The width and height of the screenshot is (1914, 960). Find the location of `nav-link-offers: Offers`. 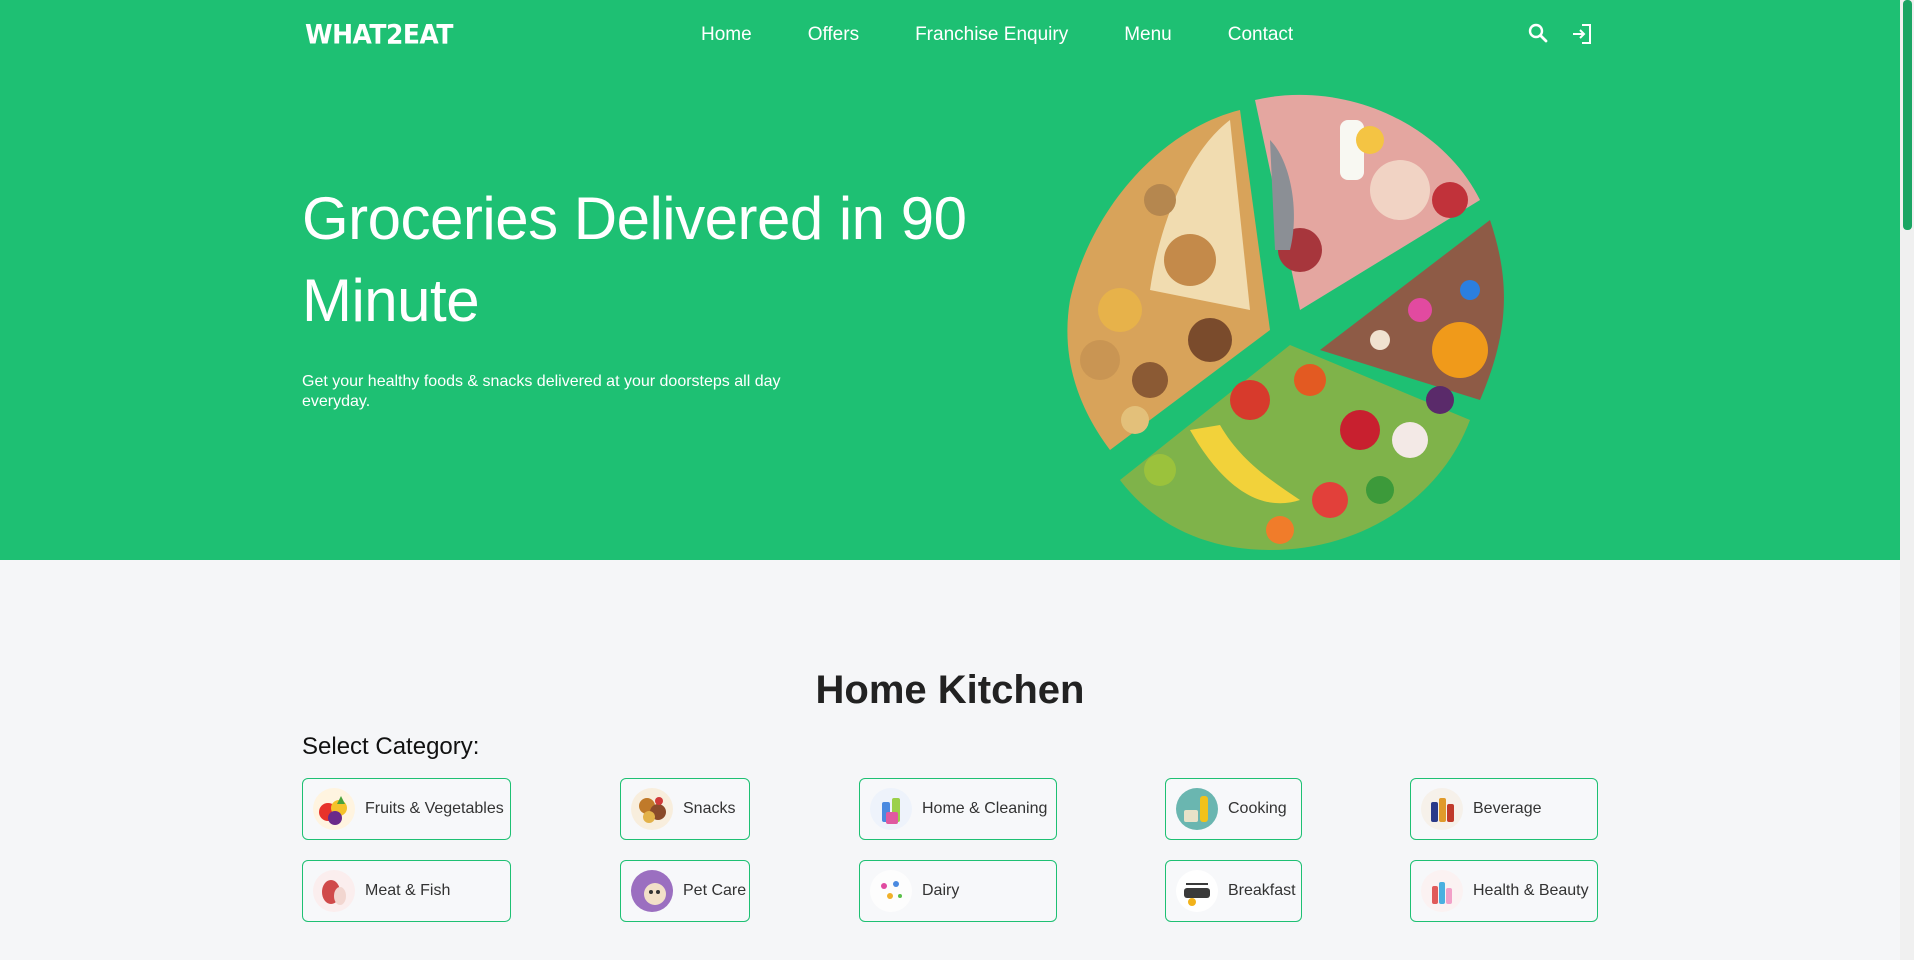

nav-link-offers: Offers is located at coordinates (833, 35).